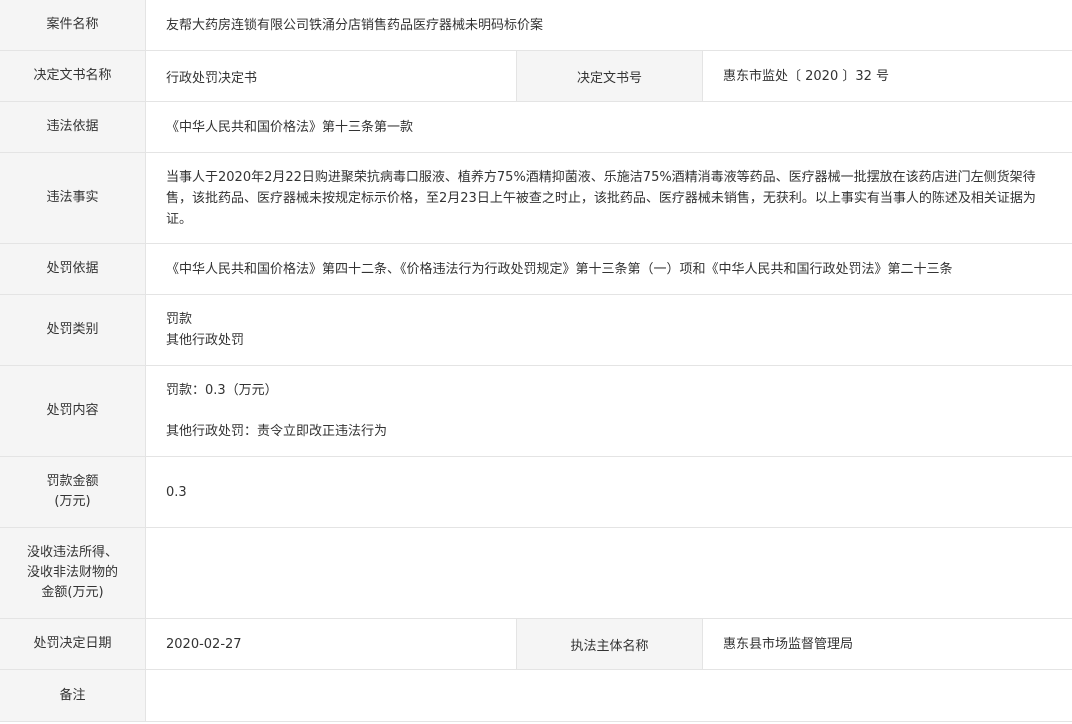 The height and width of the screenshot is (724, 1072). What do you see at coordinates (609, 411) in the screenshot?
I see `penalty-content-value: 罚款：0.3（万元） 其他行政处罚：责令立即改正违法行为` at bounding box center [609, 411].